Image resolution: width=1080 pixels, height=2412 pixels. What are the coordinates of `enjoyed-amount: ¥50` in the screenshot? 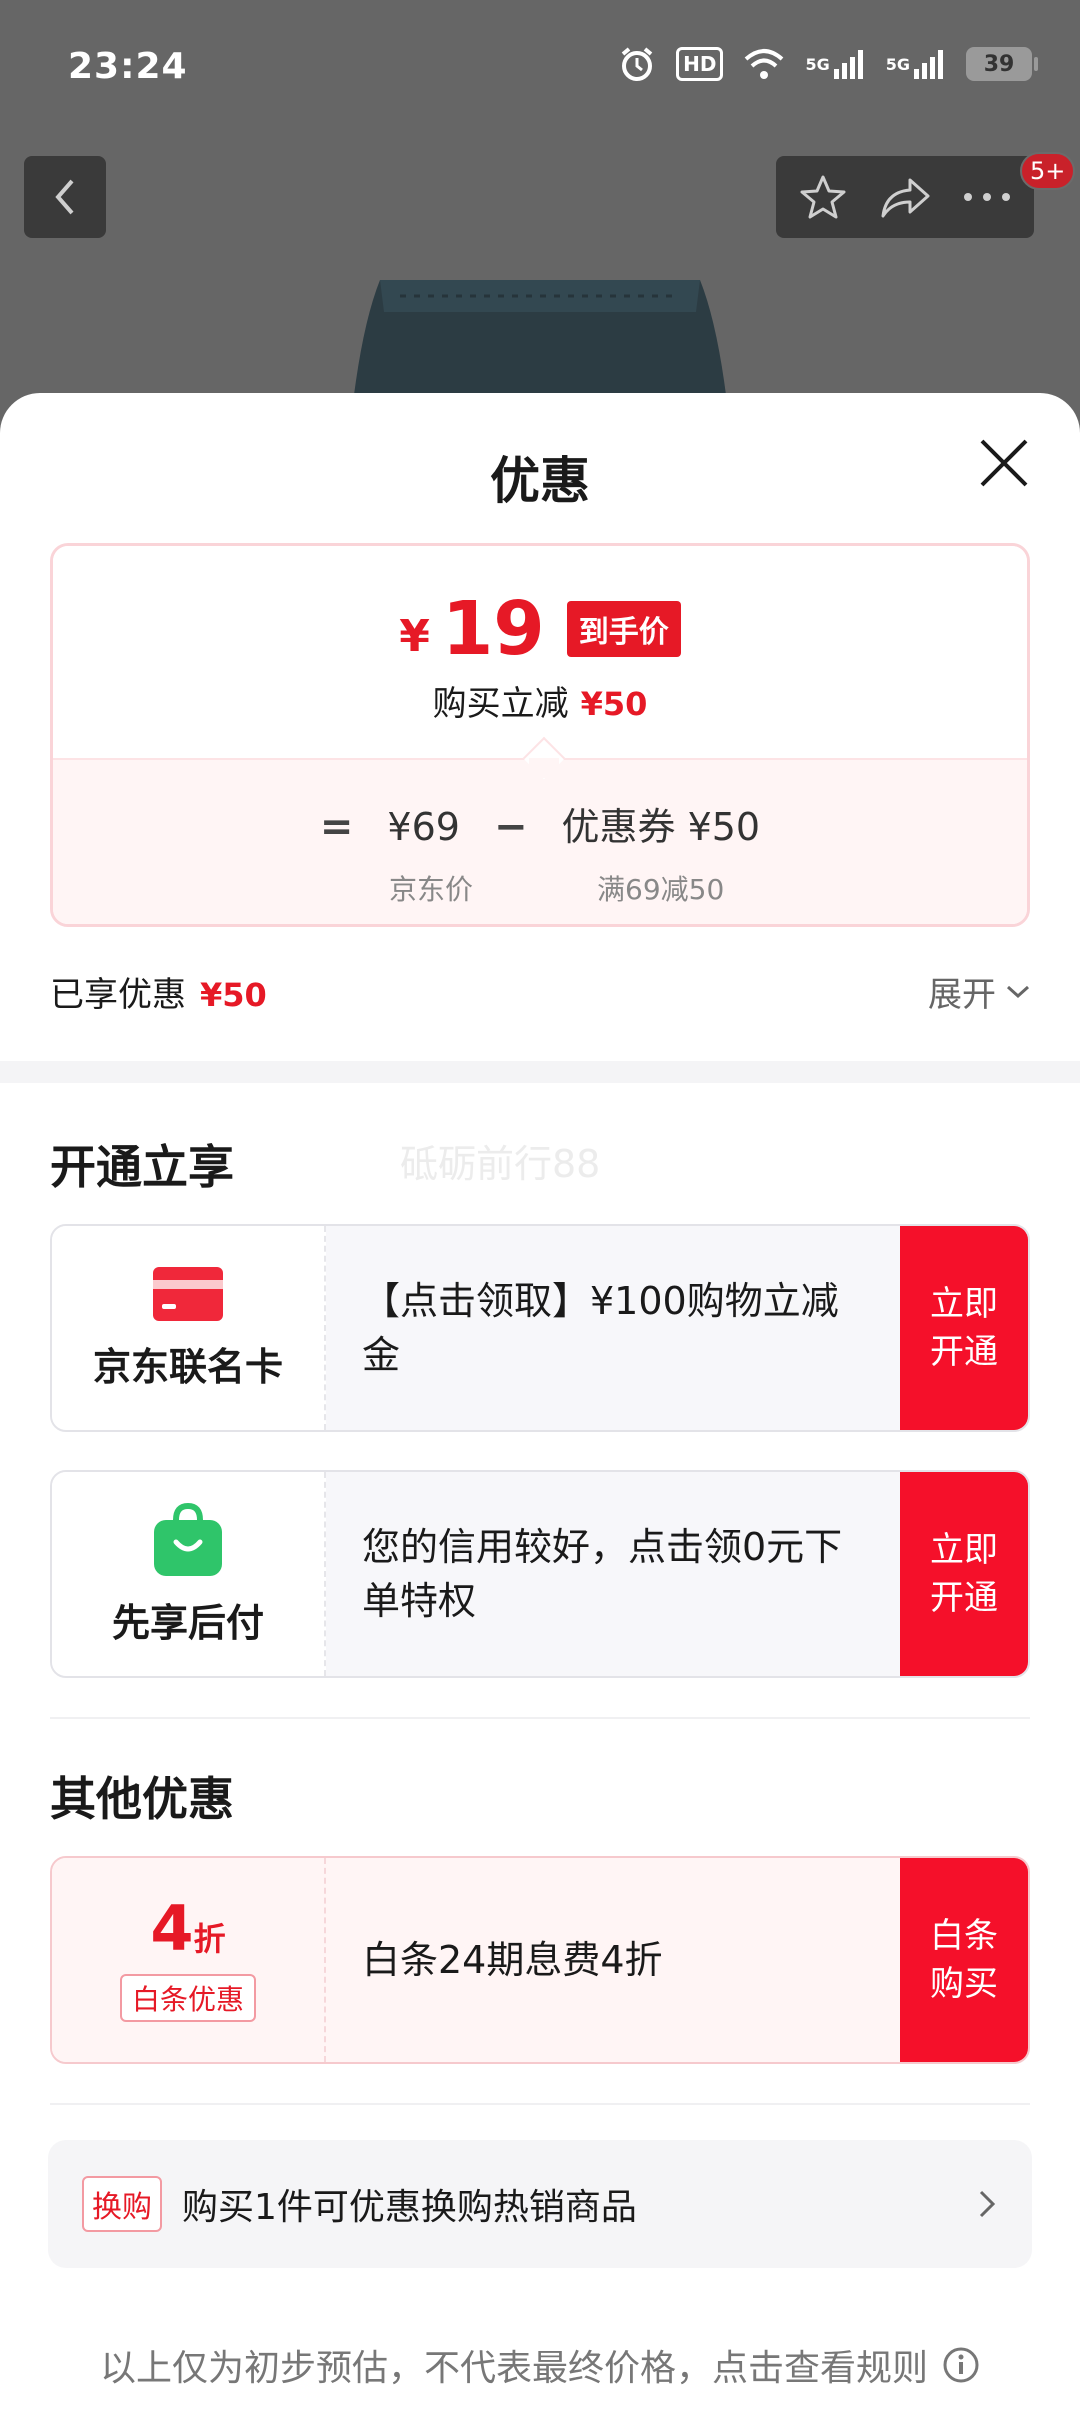 It's located at (233, 995).